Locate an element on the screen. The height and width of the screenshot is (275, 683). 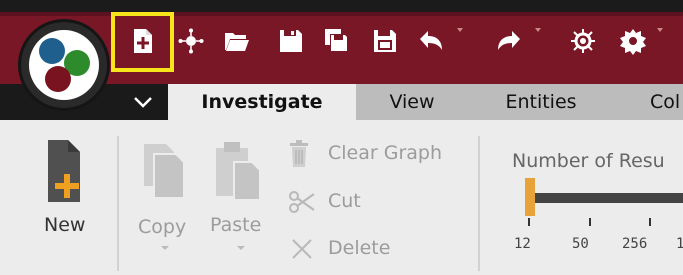
copy-label: Copy is located at coordinates (162, 227).